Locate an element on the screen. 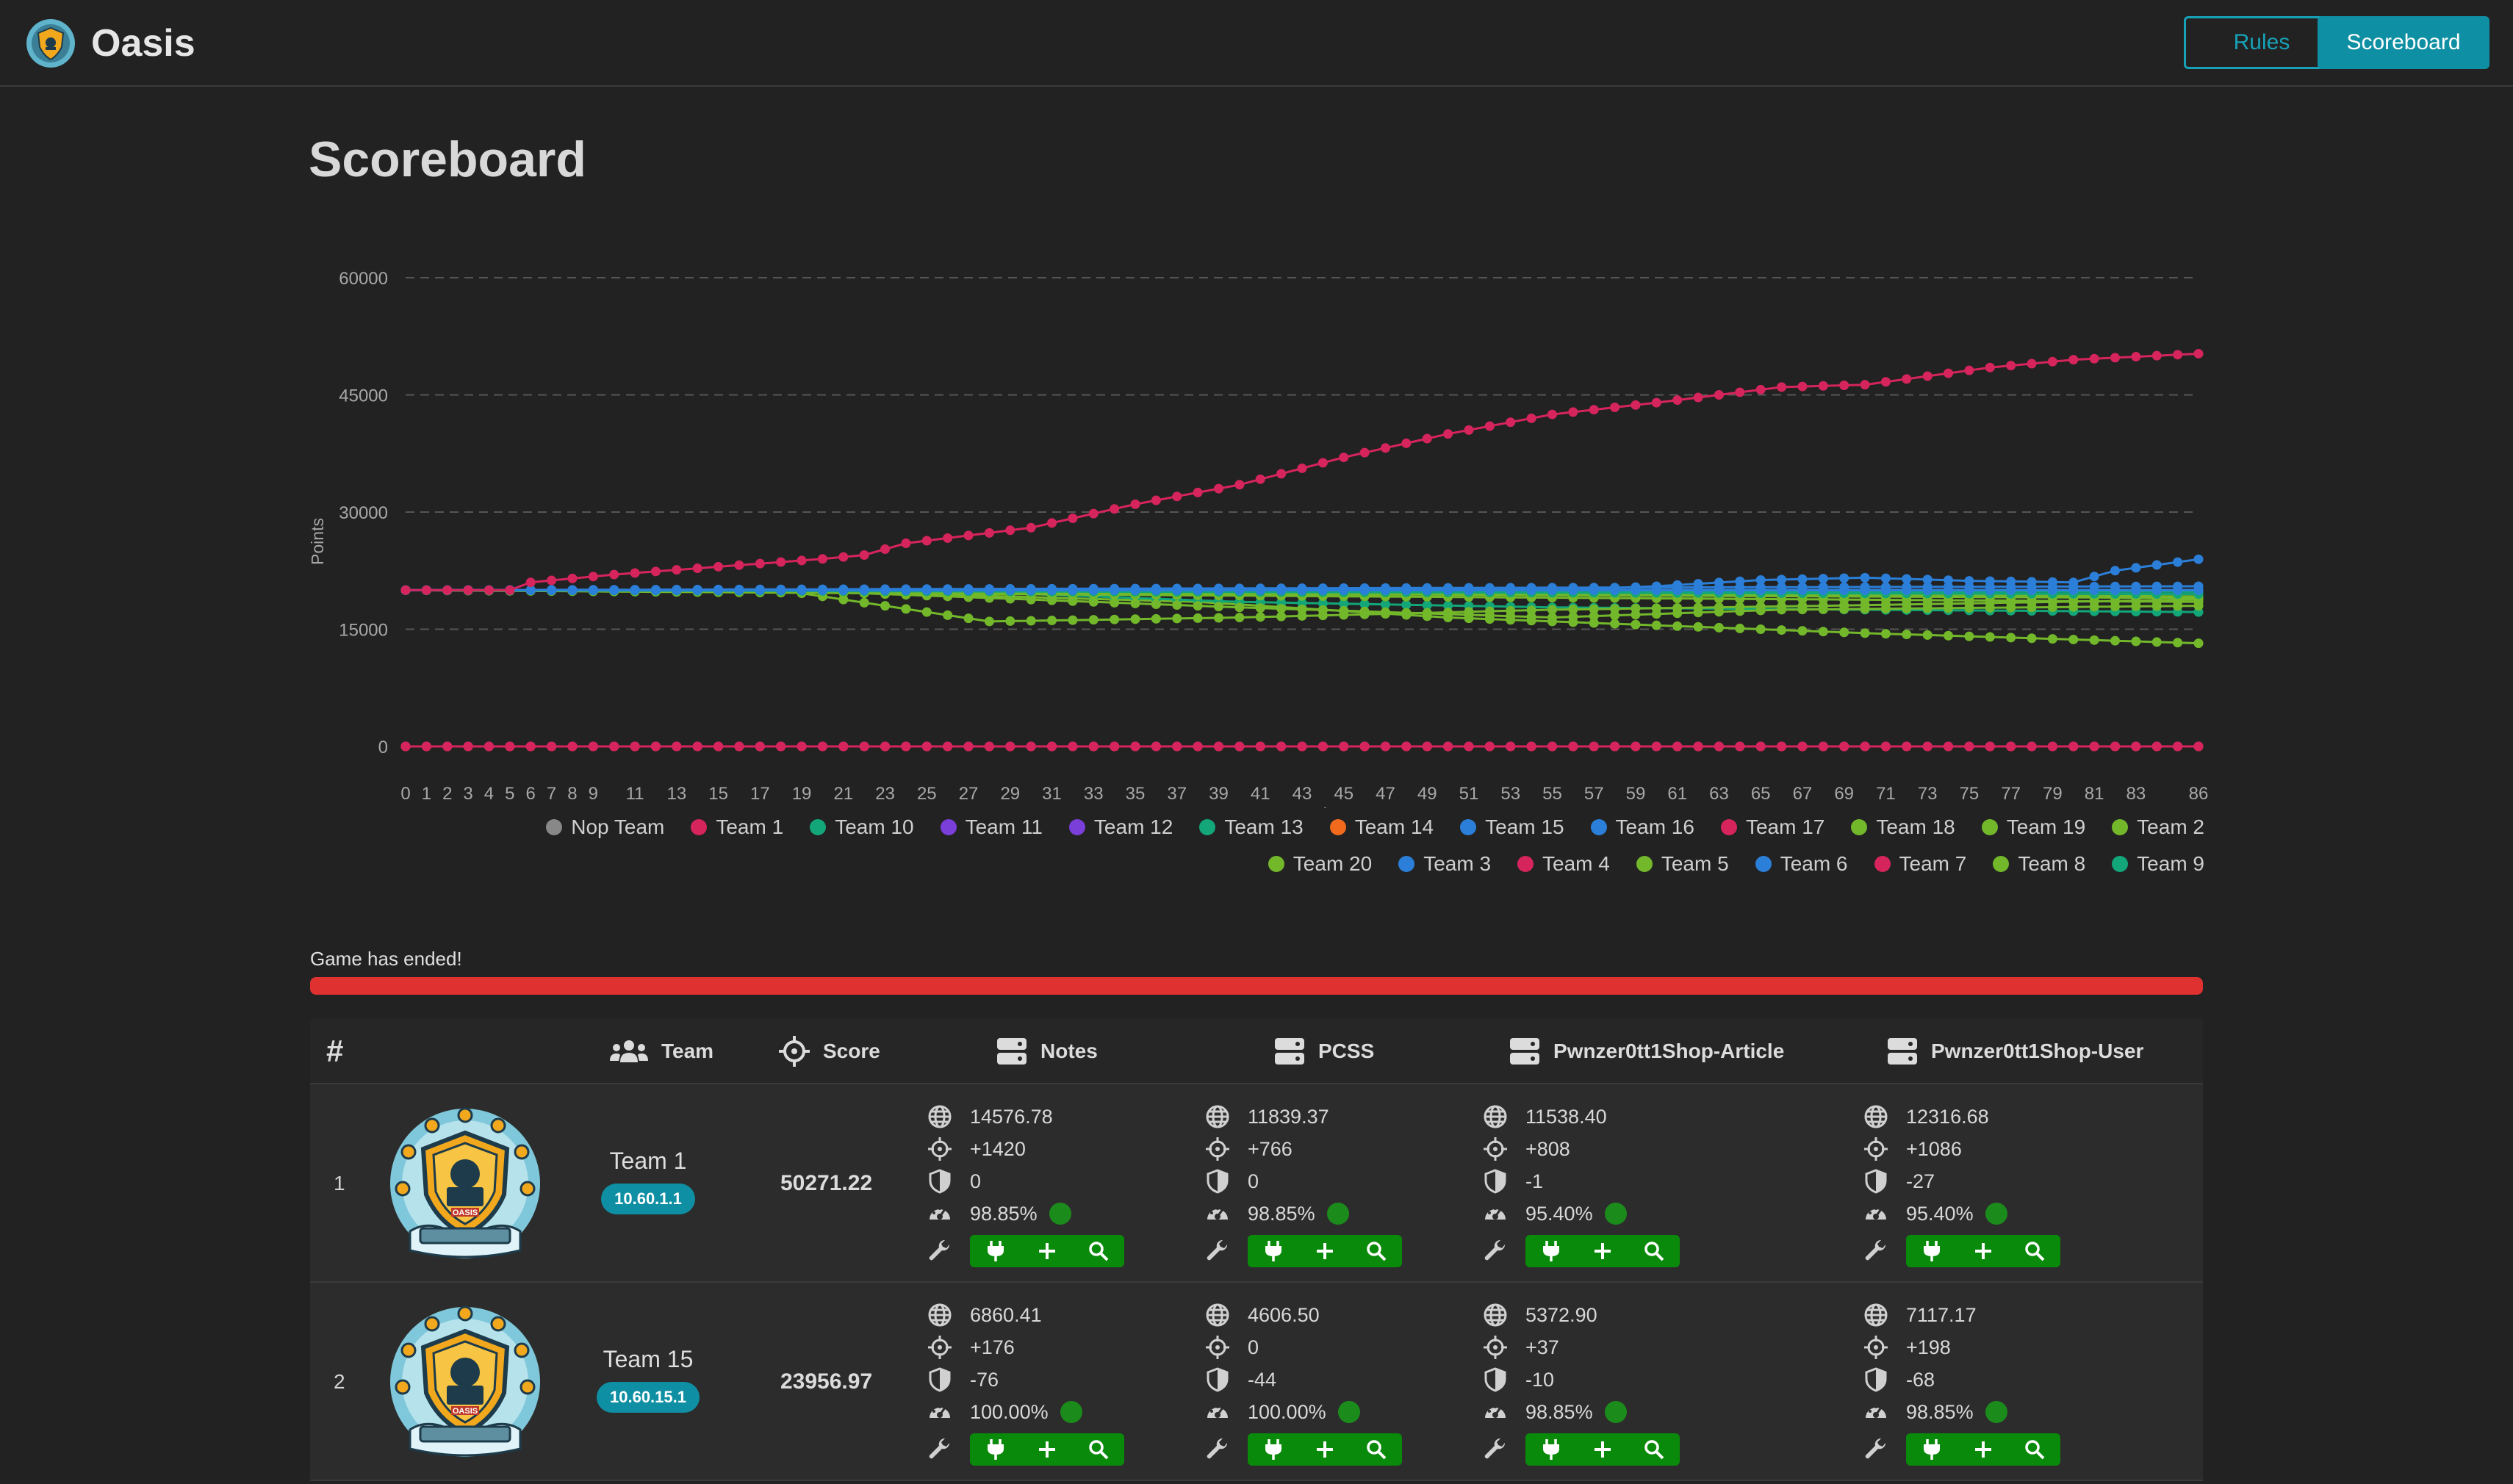 The height and width of the screenshot is (1484, 2513). legend-item: Team 8 is located at coordinates (2039, 864).